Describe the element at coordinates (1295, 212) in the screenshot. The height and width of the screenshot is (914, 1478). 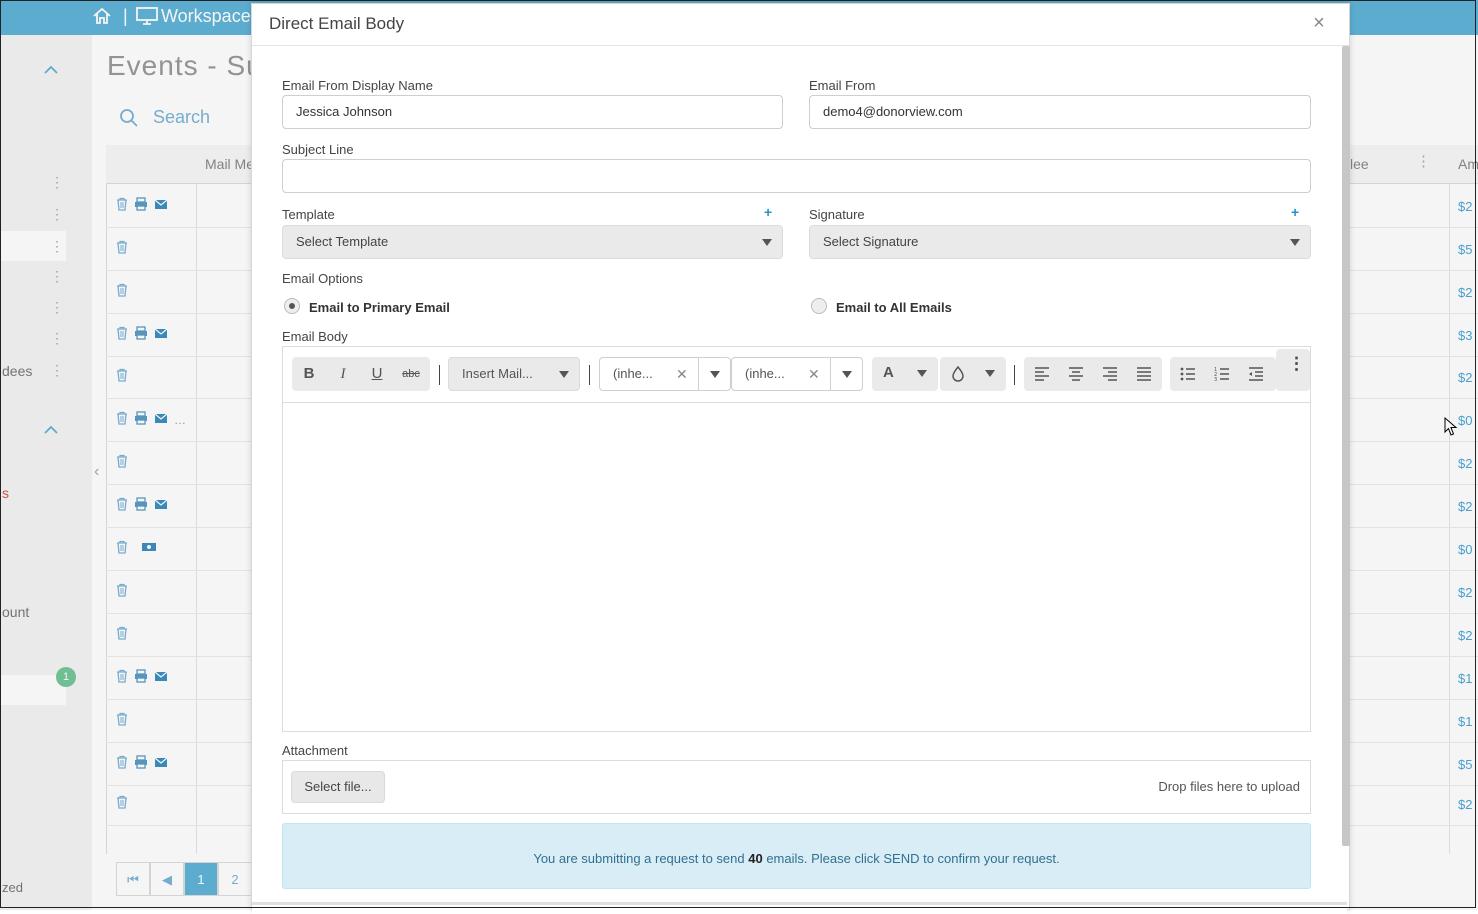
I see `add-signature-button: +` at that location.